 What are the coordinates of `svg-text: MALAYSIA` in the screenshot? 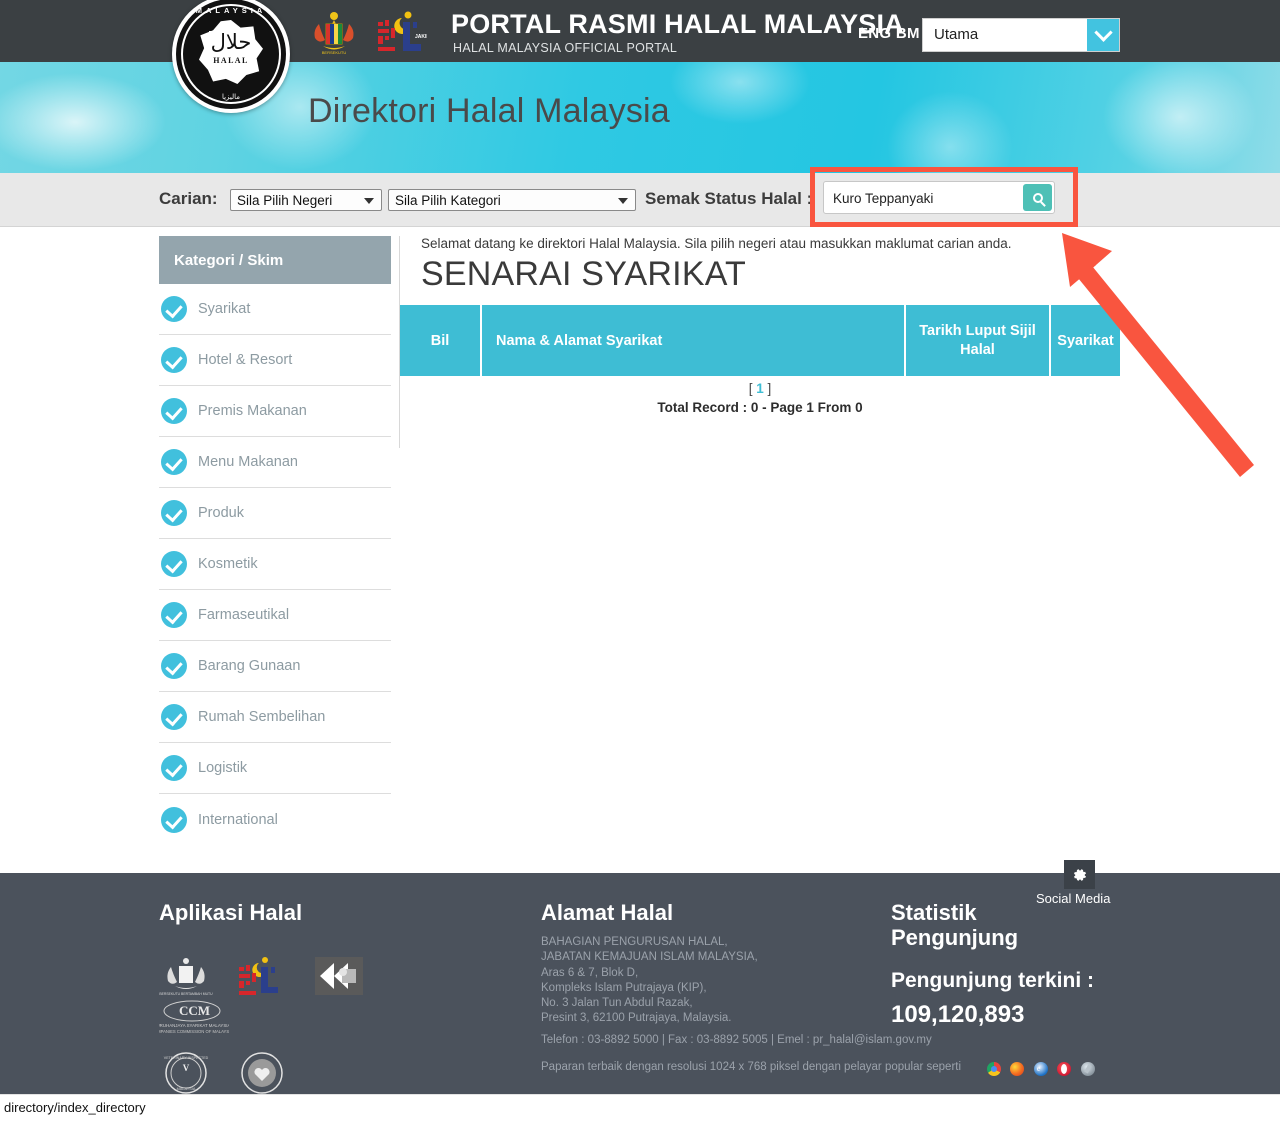 It's located at (186, 1089).